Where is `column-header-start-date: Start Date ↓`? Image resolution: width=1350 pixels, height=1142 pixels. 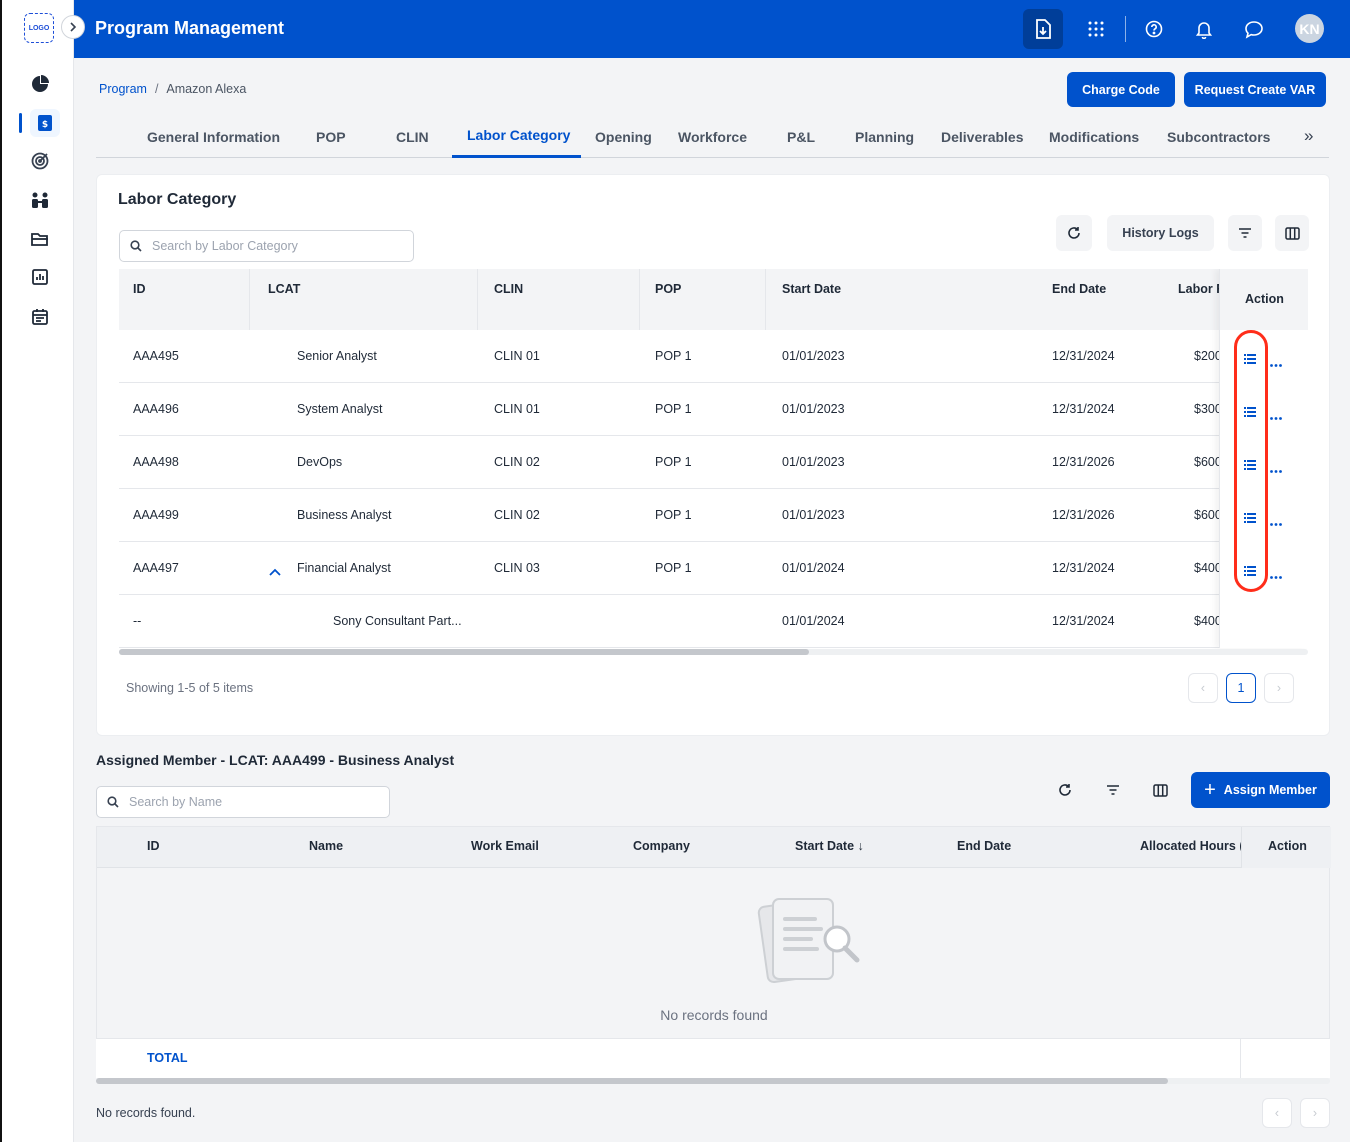 column-header-start-date: Start Date ↓ is located at coordinates (829, 846).